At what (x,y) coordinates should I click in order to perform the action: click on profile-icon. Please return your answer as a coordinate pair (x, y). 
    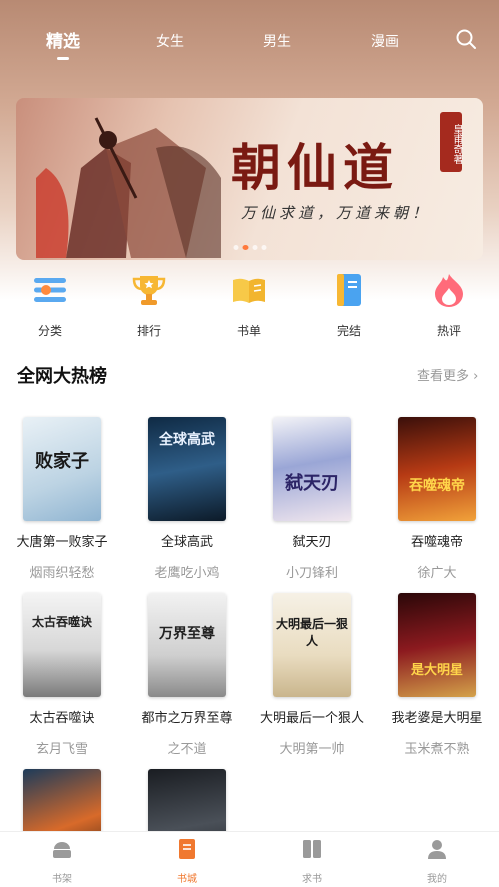
    Looking at the image, I should click on (437, 849).